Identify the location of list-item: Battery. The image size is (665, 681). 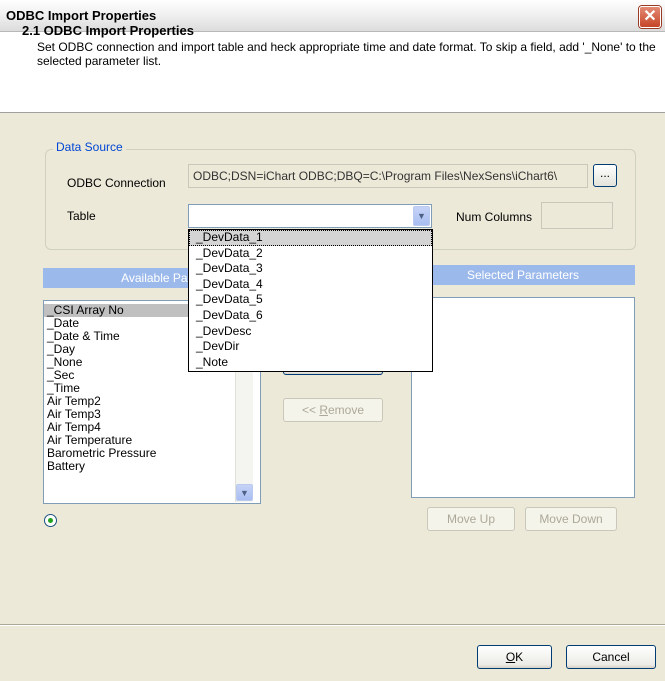
(152, 466).